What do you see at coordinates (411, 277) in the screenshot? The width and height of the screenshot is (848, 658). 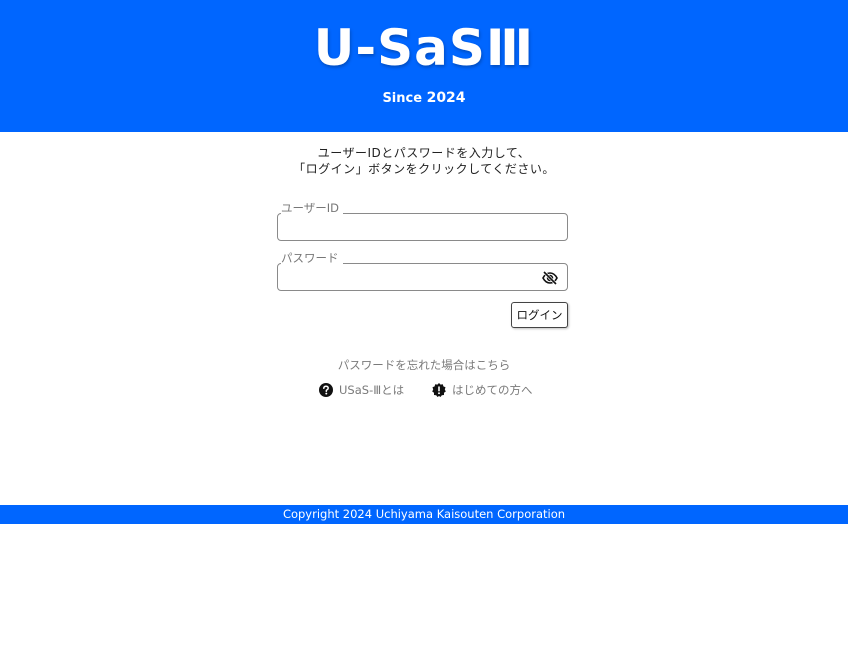 I see `password-input` at bounding box center [411, 277].